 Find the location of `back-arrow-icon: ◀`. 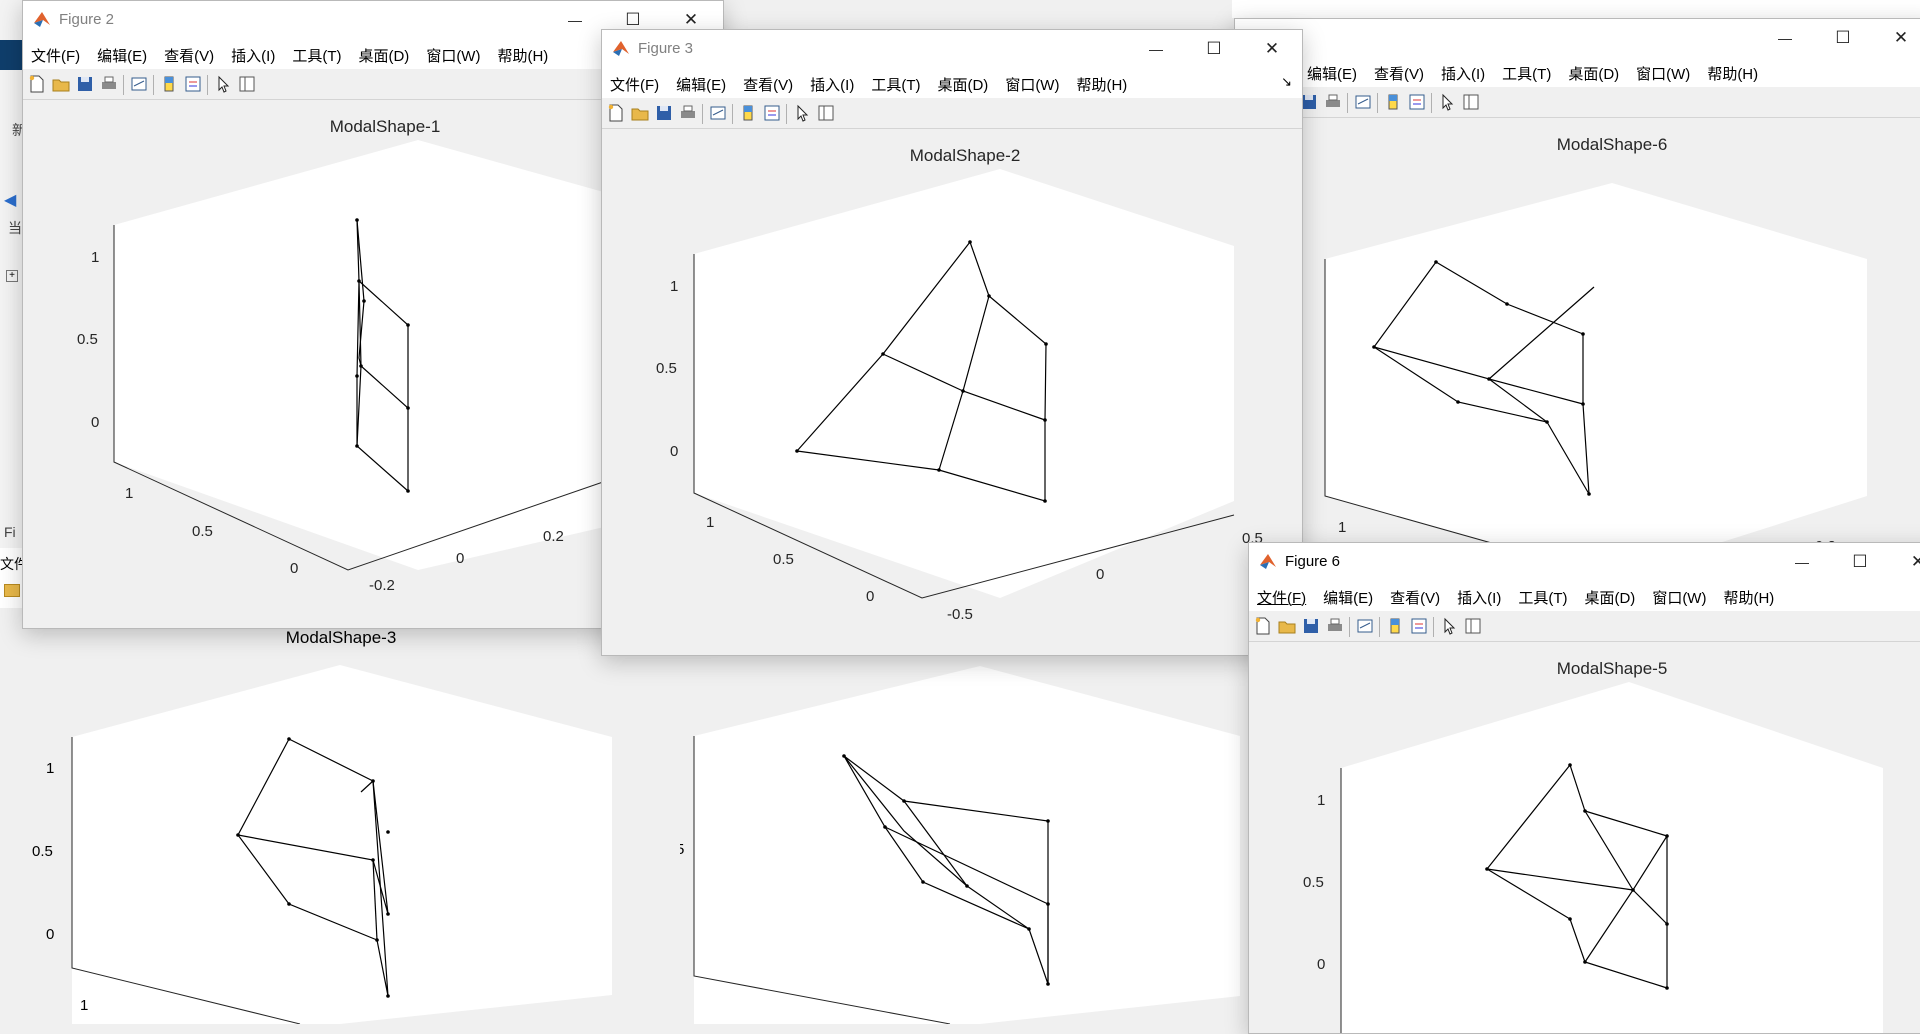

back-arrow-icon: ◀ is located at coordinates (10, 200).